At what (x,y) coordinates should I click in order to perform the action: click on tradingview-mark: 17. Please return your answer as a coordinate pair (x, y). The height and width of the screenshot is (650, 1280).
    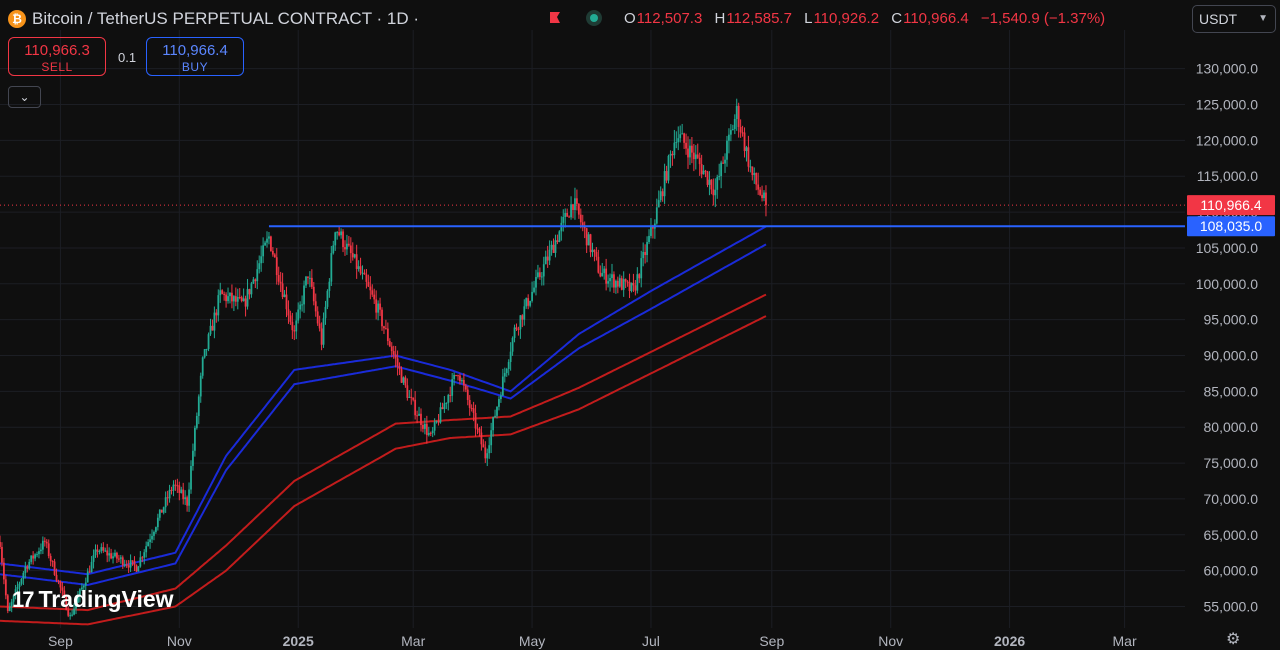
    Looking at the image, I should click on (23, 599).